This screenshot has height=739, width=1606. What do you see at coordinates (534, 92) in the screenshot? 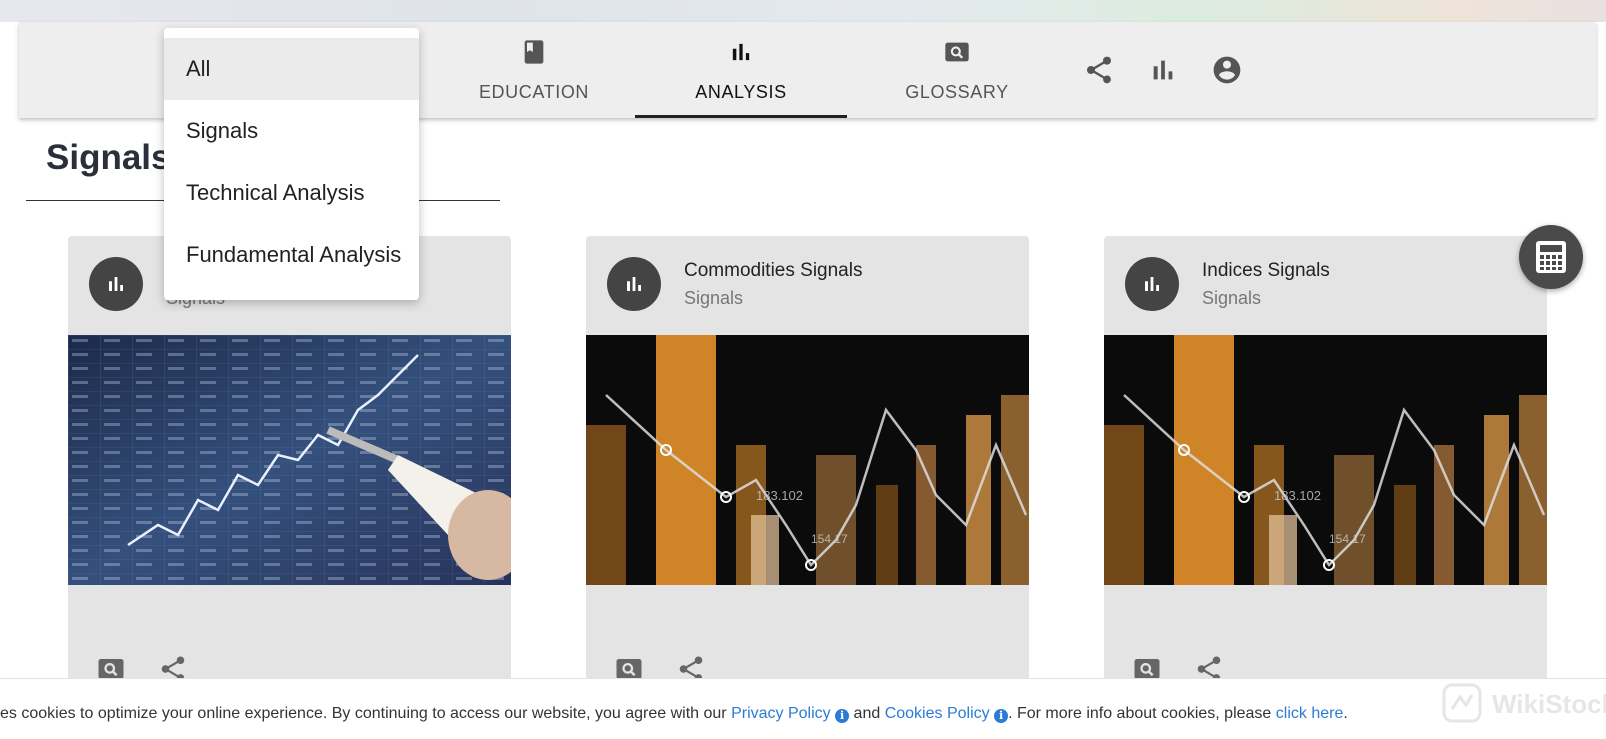
I see `tab-education-label: EDUCATION` at bounding box center [534, 92].